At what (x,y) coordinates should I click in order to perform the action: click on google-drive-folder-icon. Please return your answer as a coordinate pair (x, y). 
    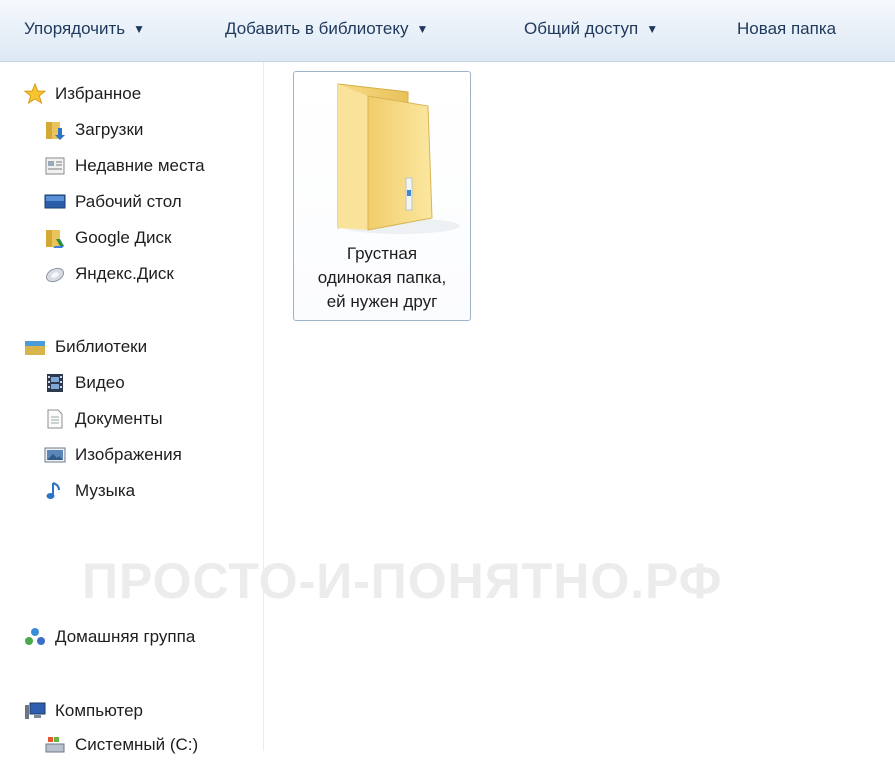
    Looking at the image, I should click on (55, 238).